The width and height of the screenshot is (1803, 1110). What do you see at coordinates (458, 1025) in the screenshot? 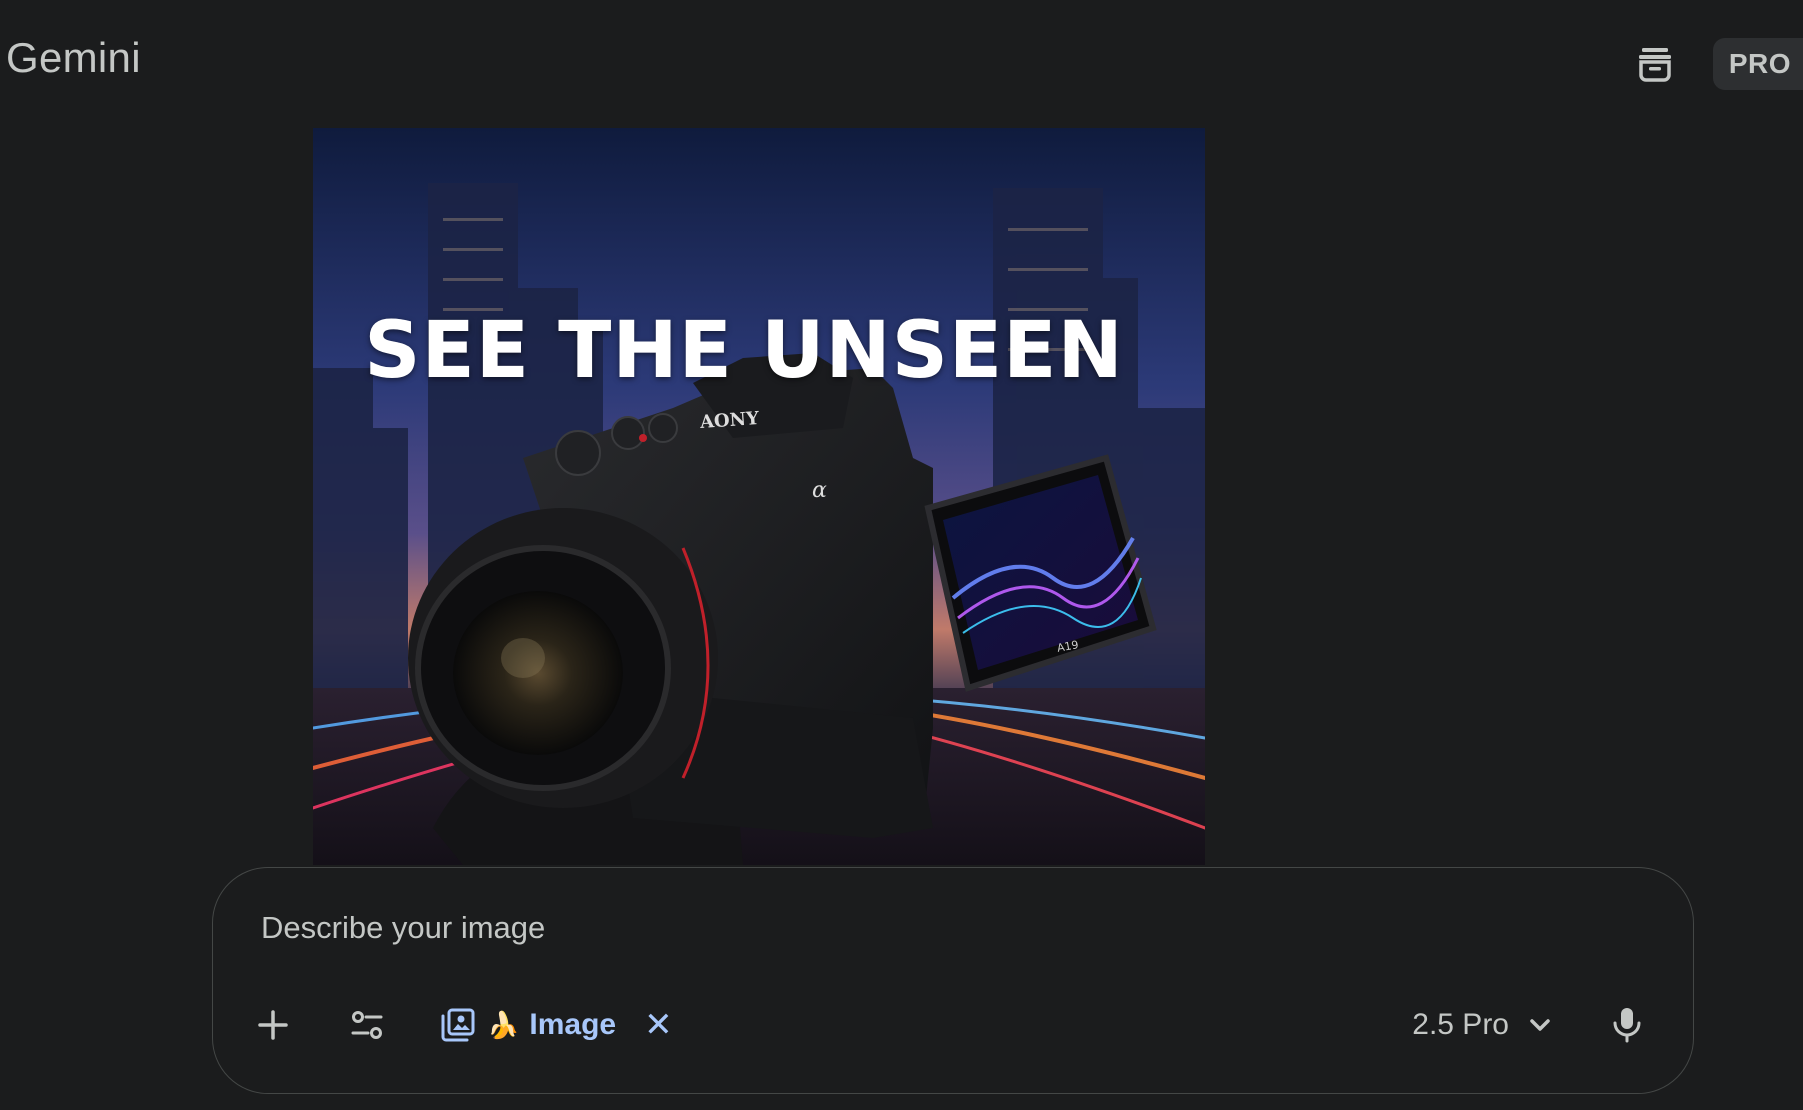
I see `image-gallery-icon` at bounding box center [458, 1025].